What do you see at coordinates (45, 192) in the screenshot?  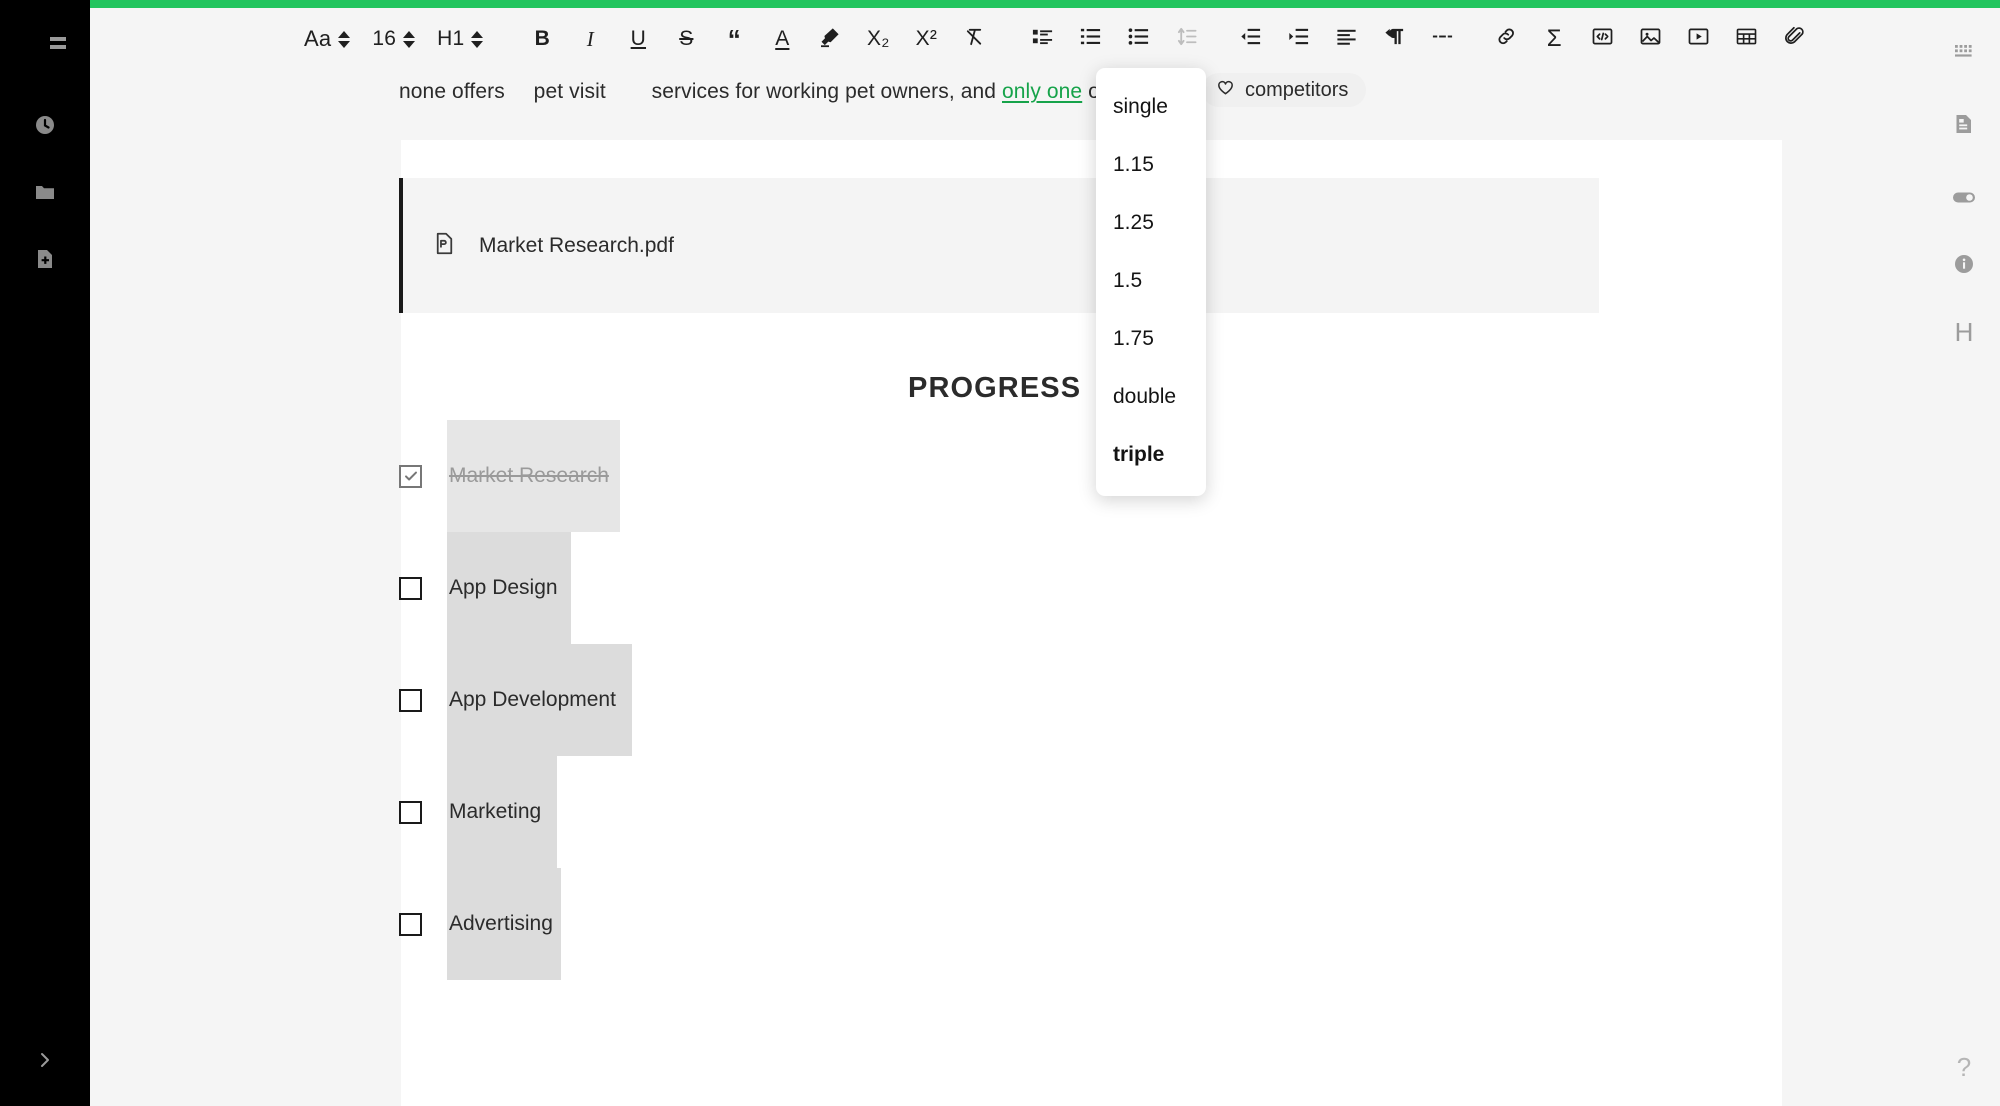 I see `sidebar-item-folders` at bounding box center [45, 192].